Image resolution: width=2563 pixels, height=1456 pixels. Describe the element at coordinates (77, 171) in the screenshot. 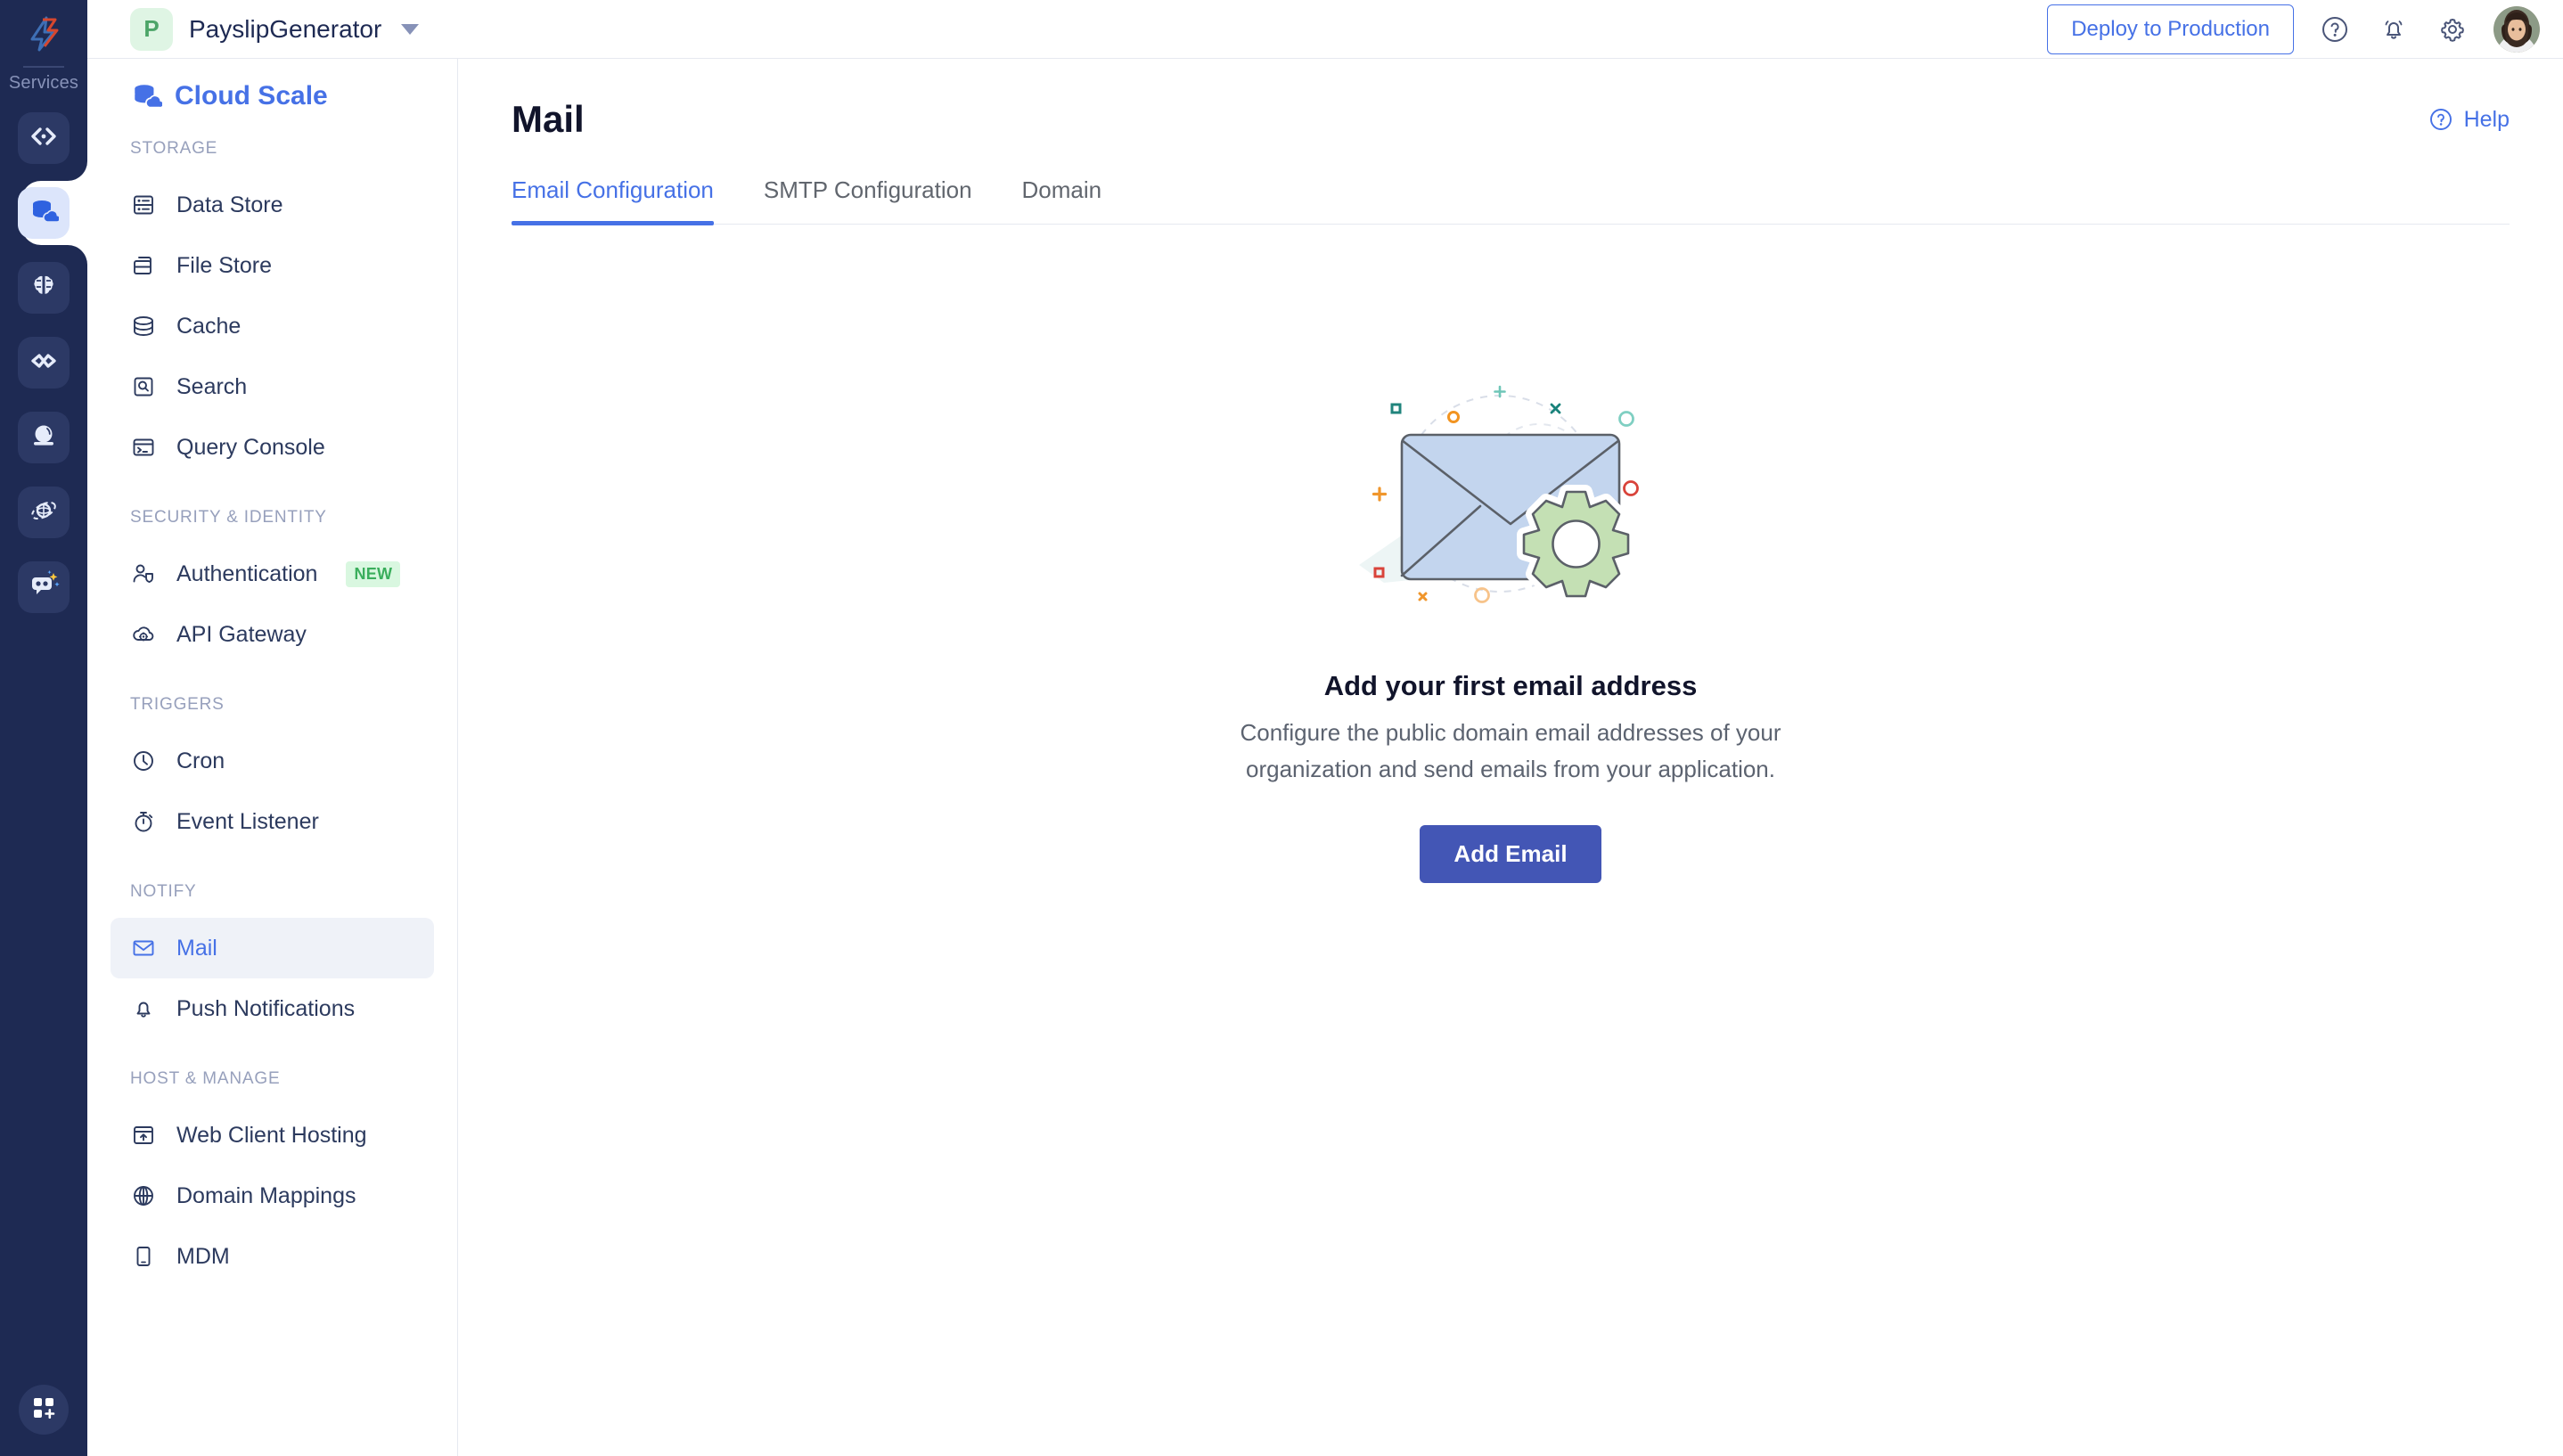

I see `rail-notch-top` at that location.